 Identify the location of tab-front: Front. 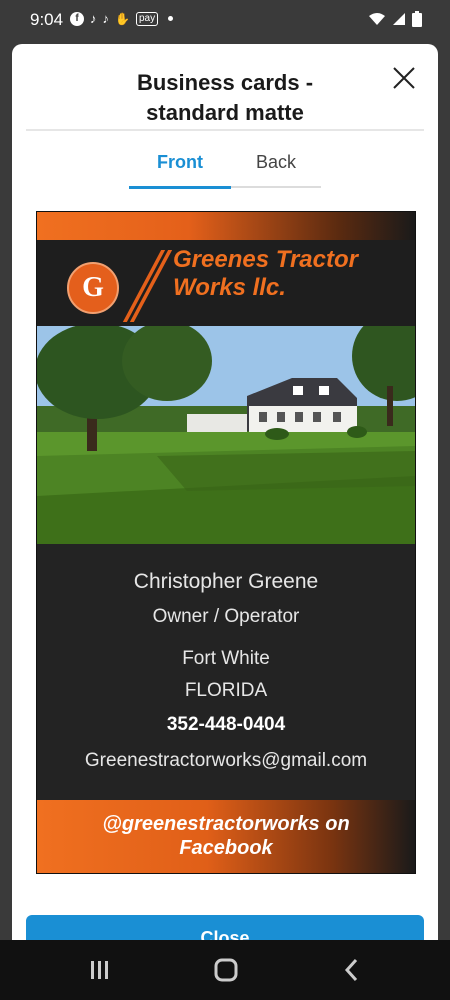
(180, 168).